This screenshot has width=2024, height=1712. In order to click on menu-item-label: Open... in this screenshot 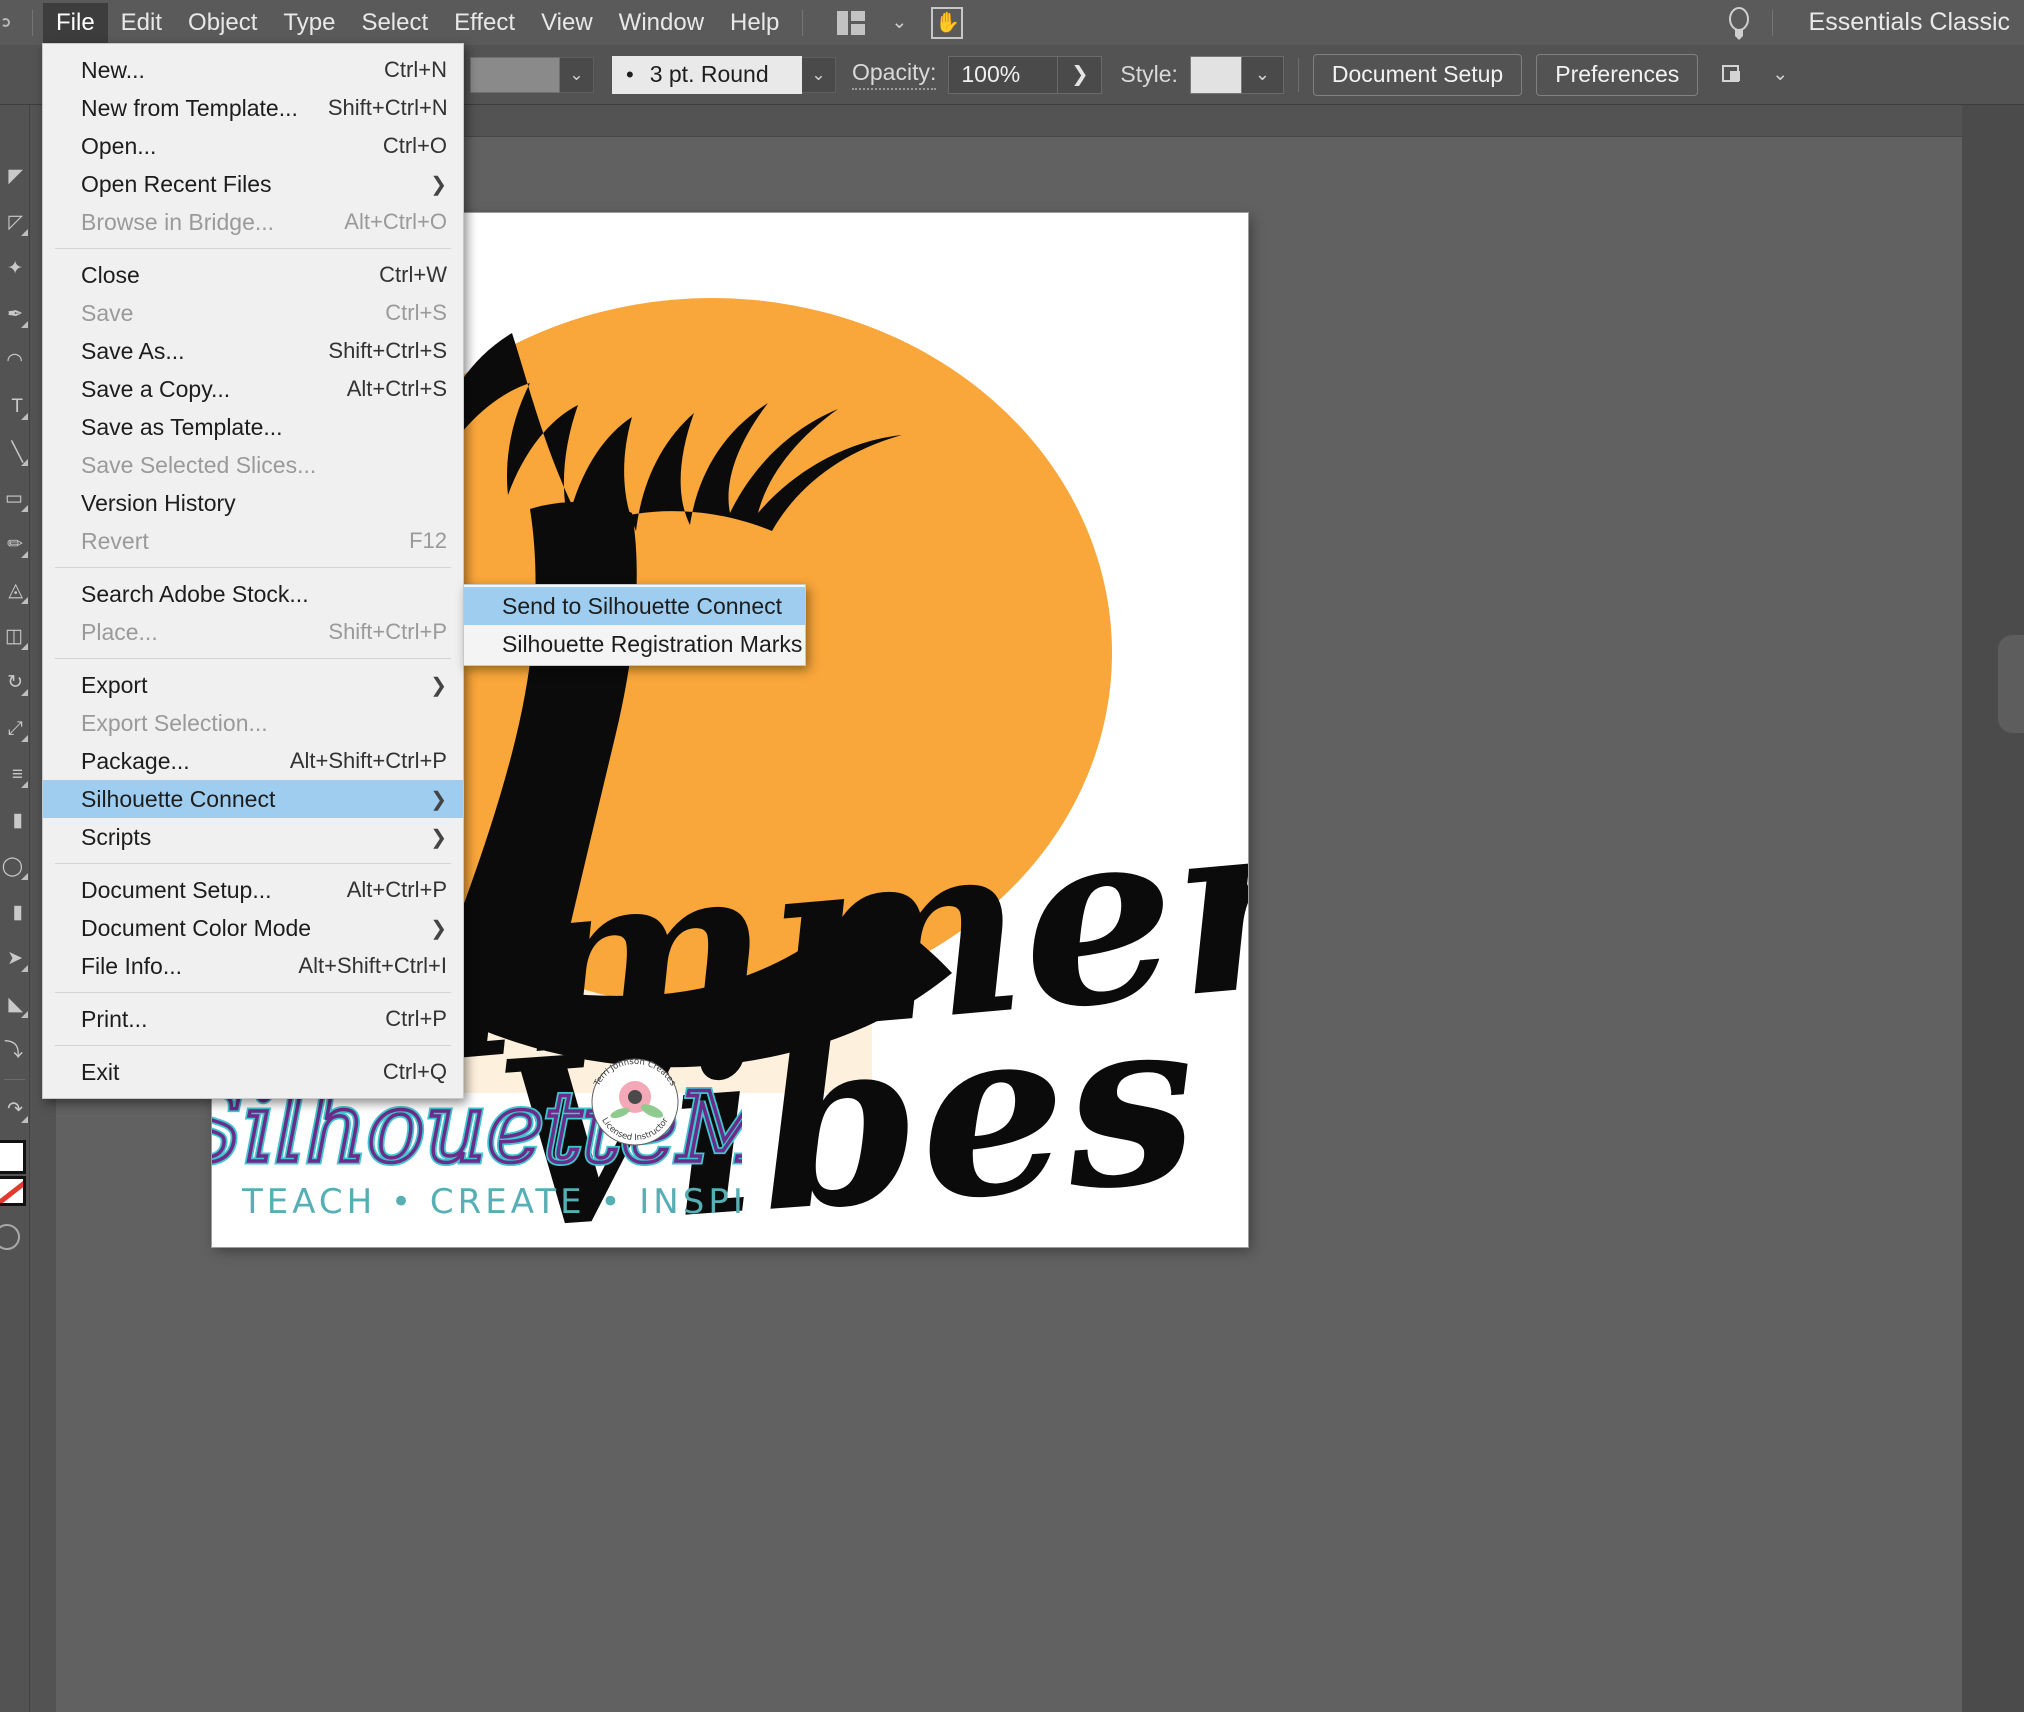, I will do `click(119, 145)`.